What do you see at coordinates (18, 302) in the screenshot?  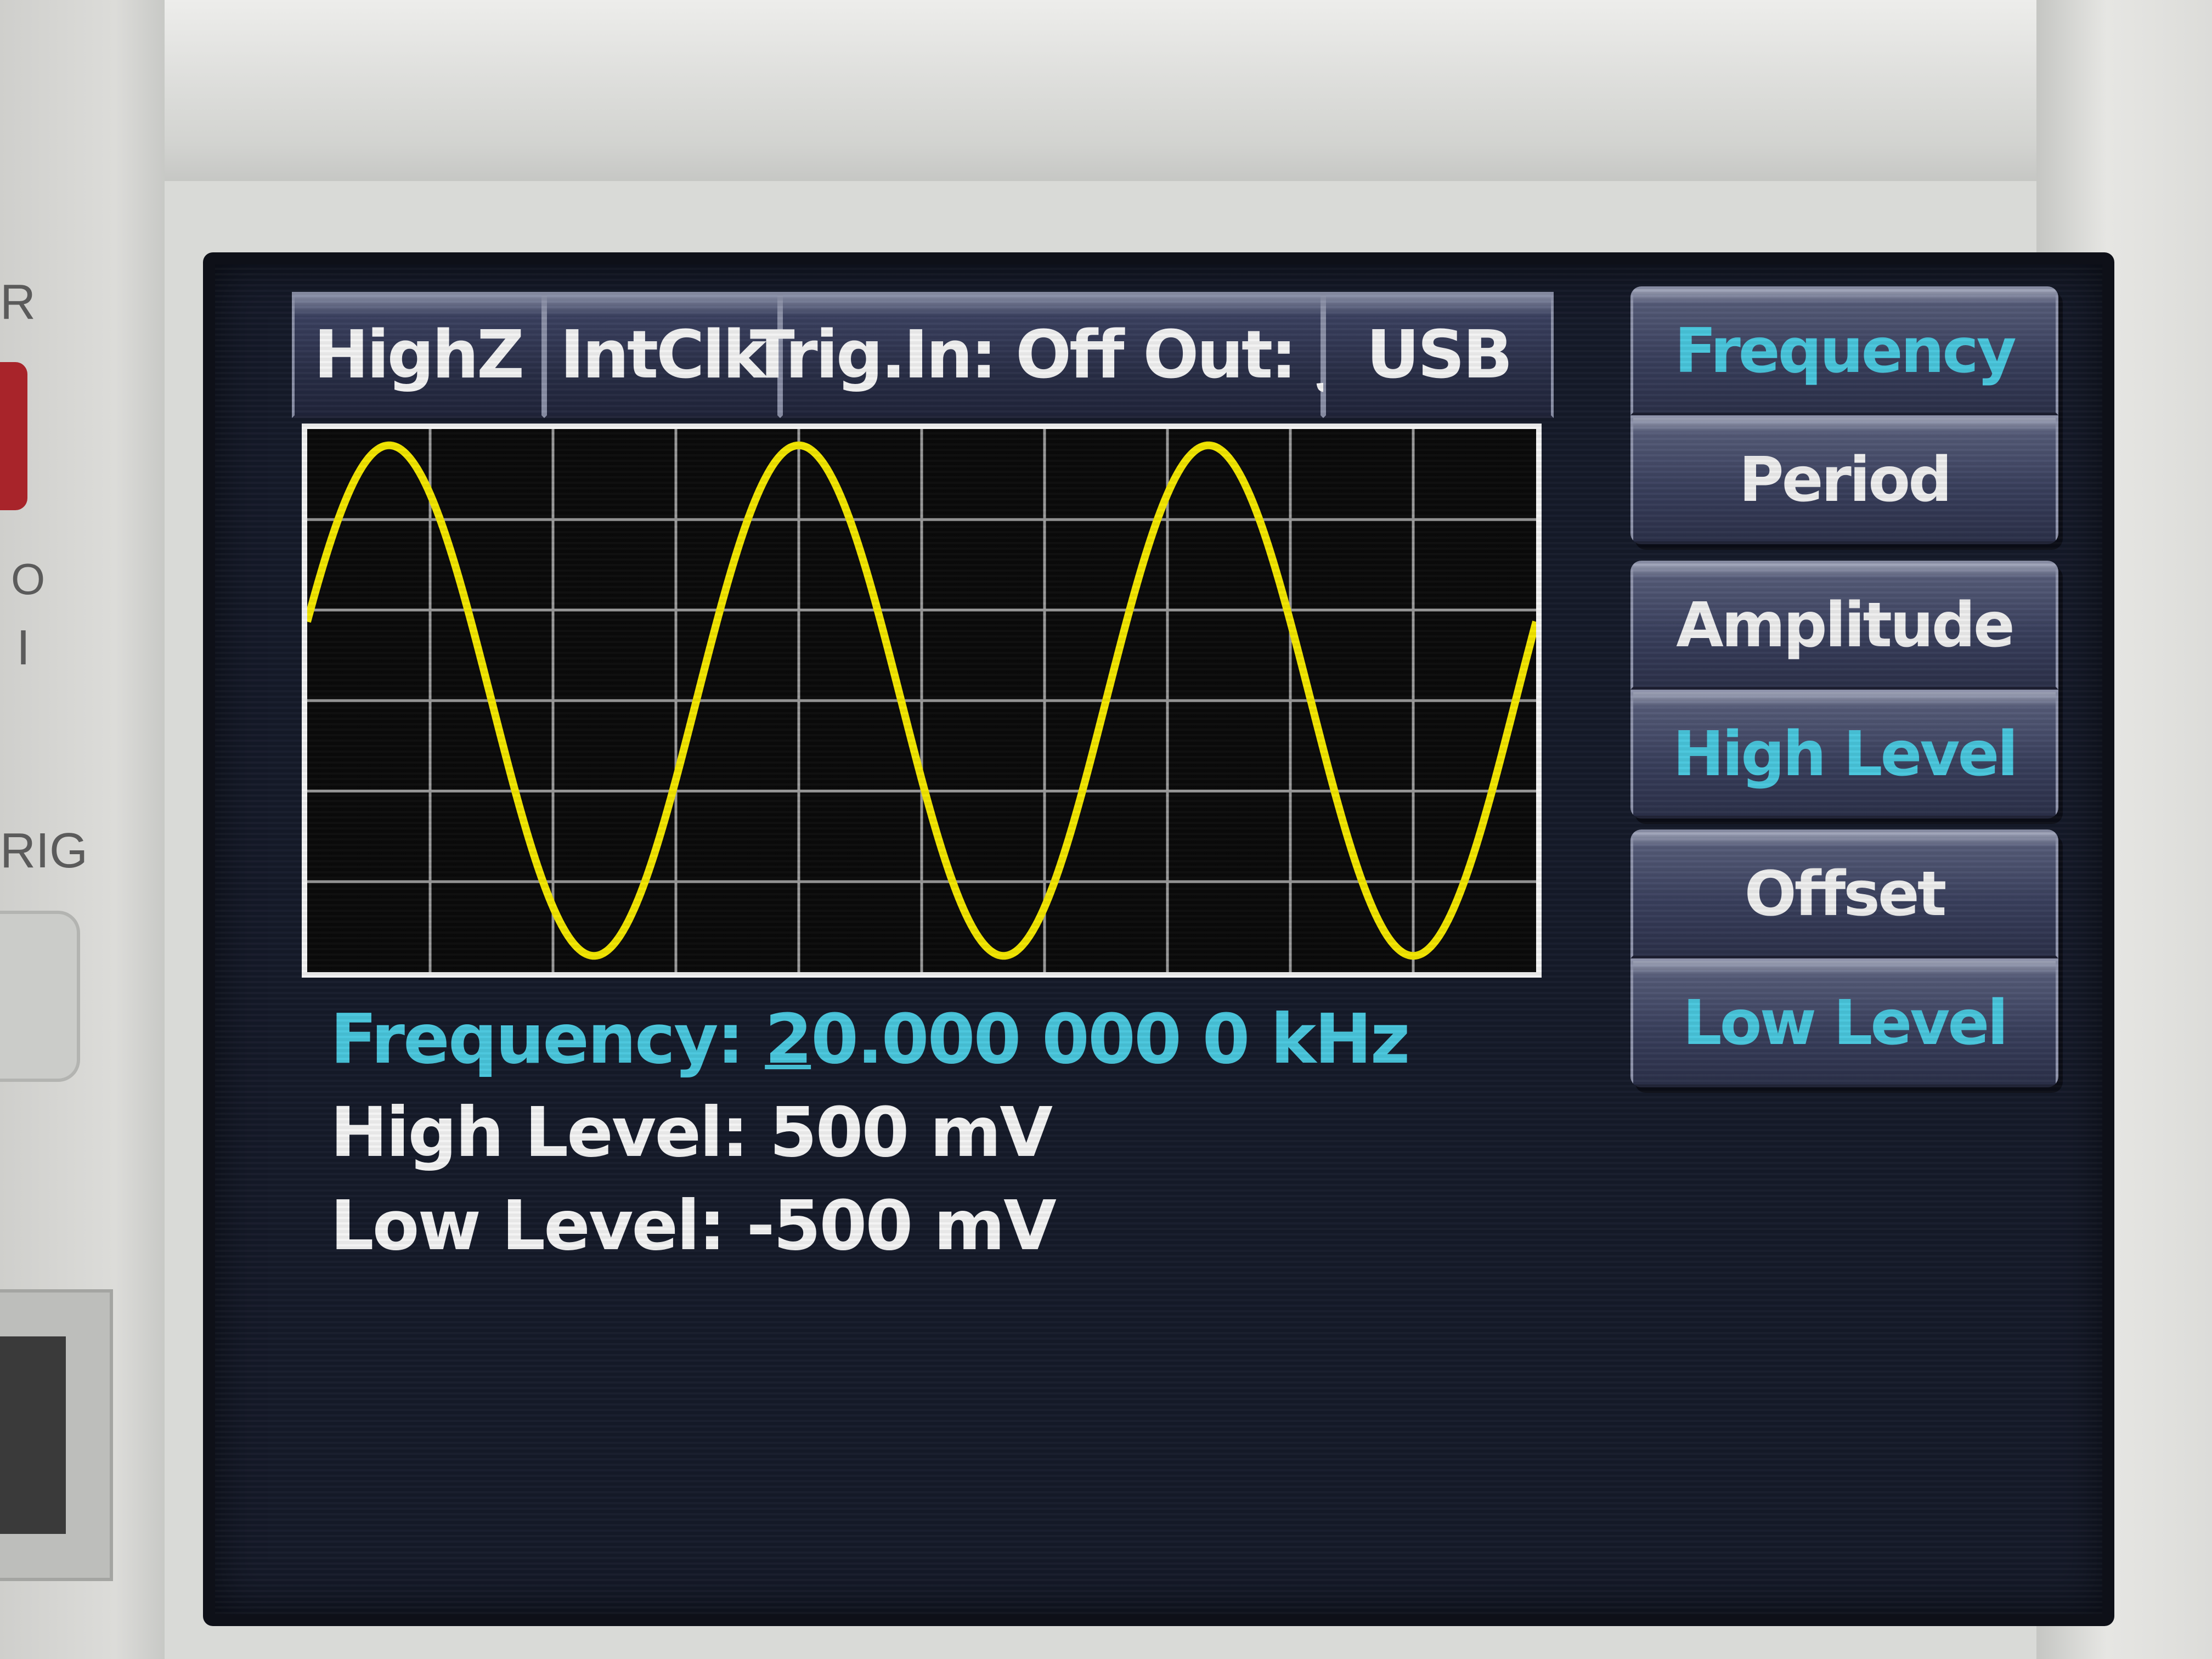 I see `bezel-label-r: R` at bounding box center [18, 302].